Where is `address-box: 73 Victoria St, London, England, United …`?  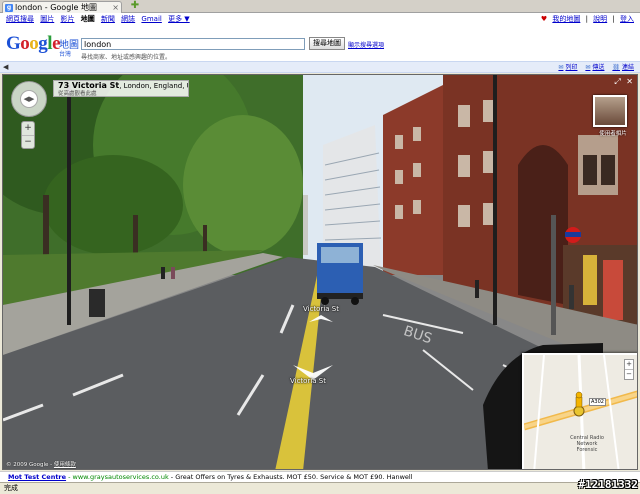 address-box: 73 Victoria St, London, England, United … is located at coordinates (121, 88).